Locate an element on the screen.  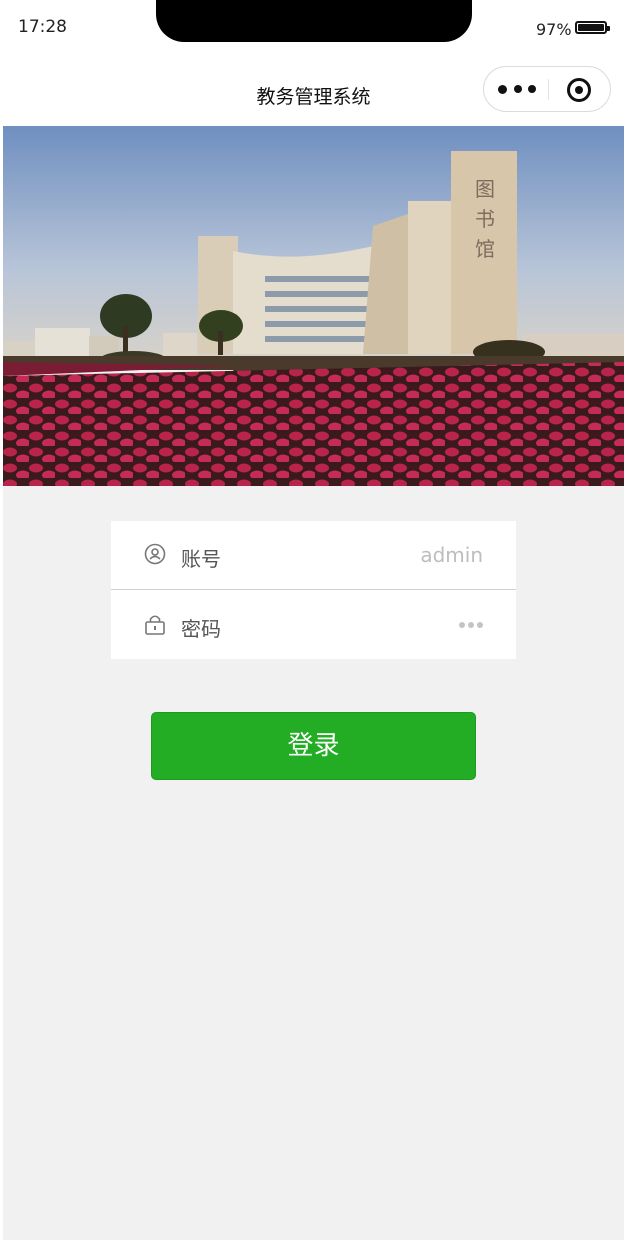
battery-icon is located at coordinates (592, 27).